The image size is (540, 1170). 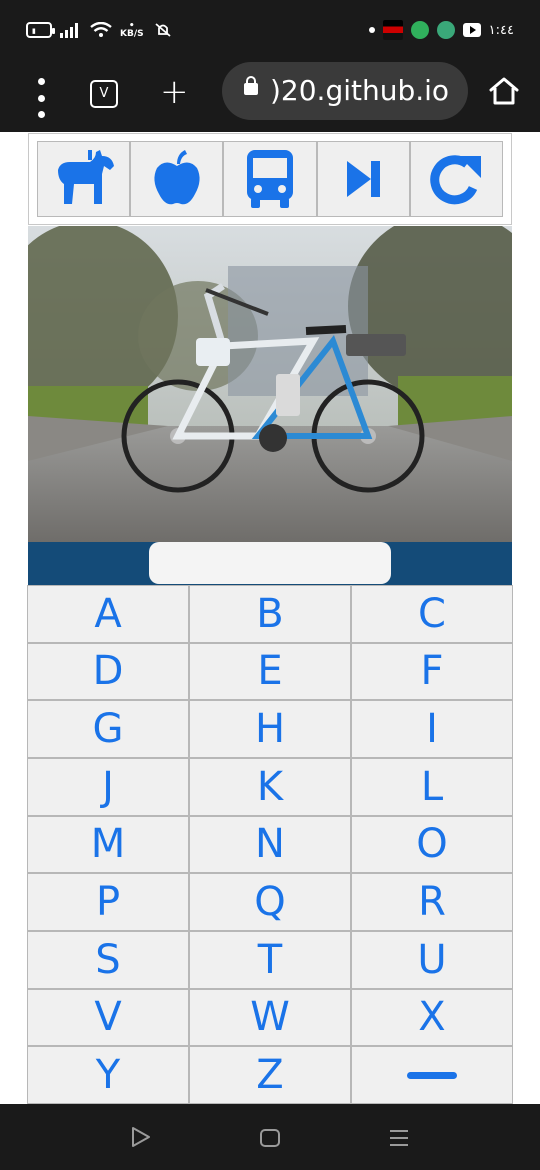 What do you see at coordinates (432, 729) in the screenshot?
I see `key-i: I` at bounding box center [432, 729].